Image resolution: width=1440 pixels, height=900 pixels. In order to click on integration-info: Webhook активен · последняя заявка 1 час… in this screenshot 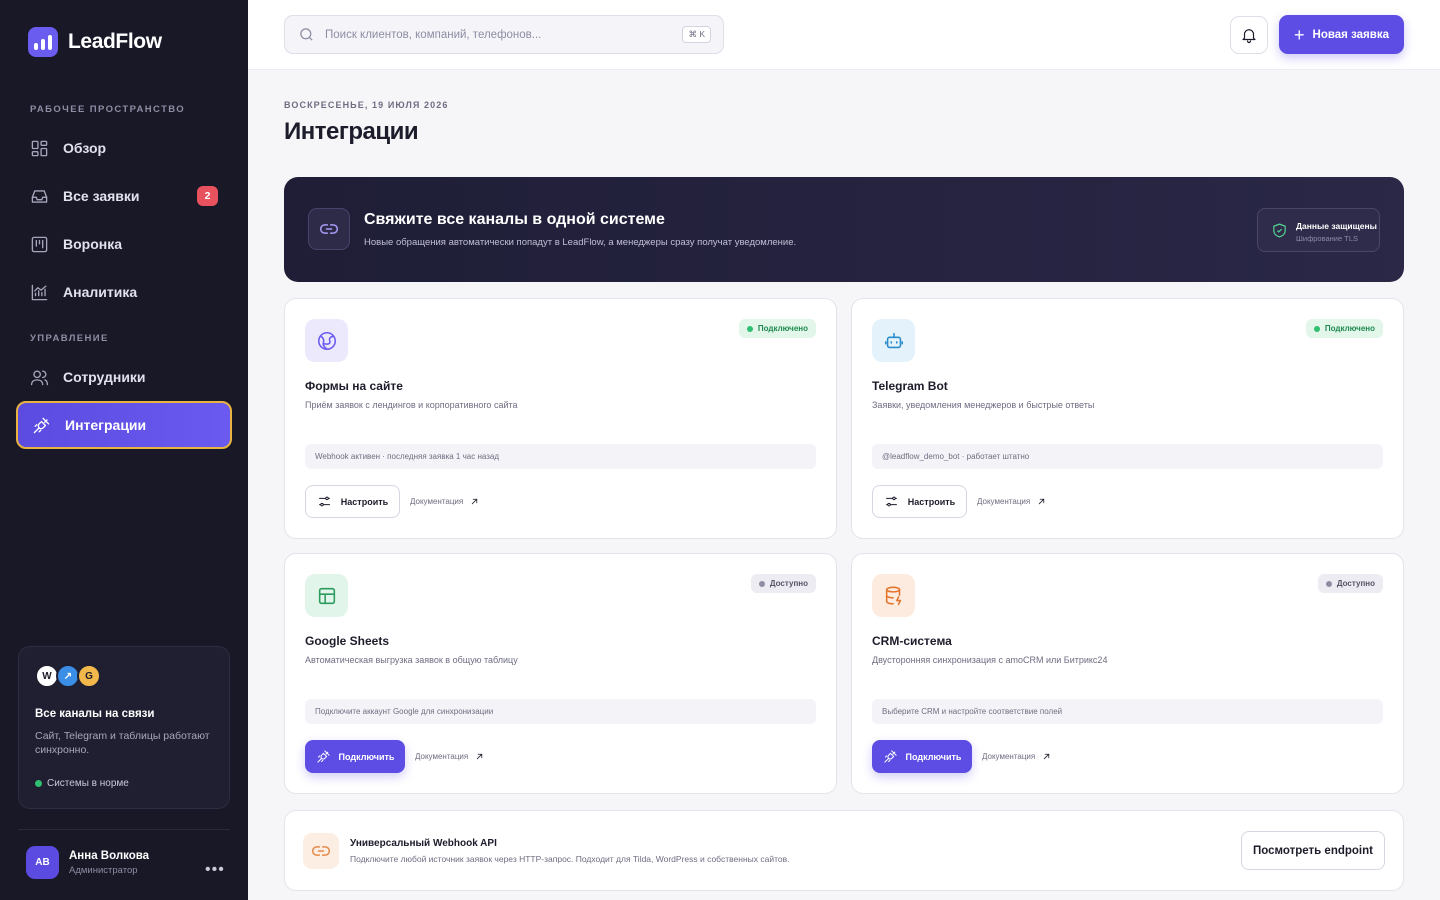, I will do `click(560, 456)`.